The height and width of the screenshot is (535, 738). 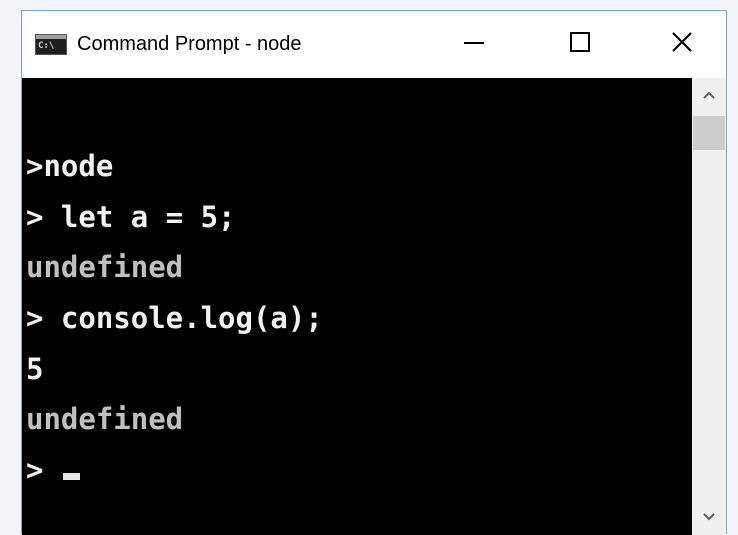 I want to click on chevron-down-icon, so click(x=709, y=517).